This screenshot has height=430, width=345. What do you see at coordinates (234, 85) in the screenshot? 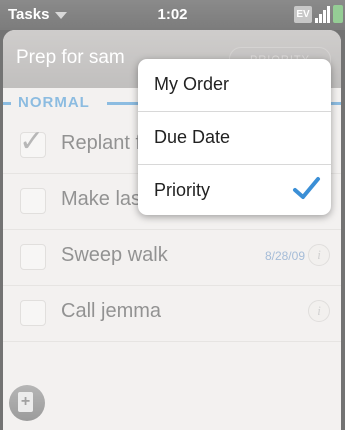
I see `sort-option-my-order: My Order` at bounding box center [234, 85].